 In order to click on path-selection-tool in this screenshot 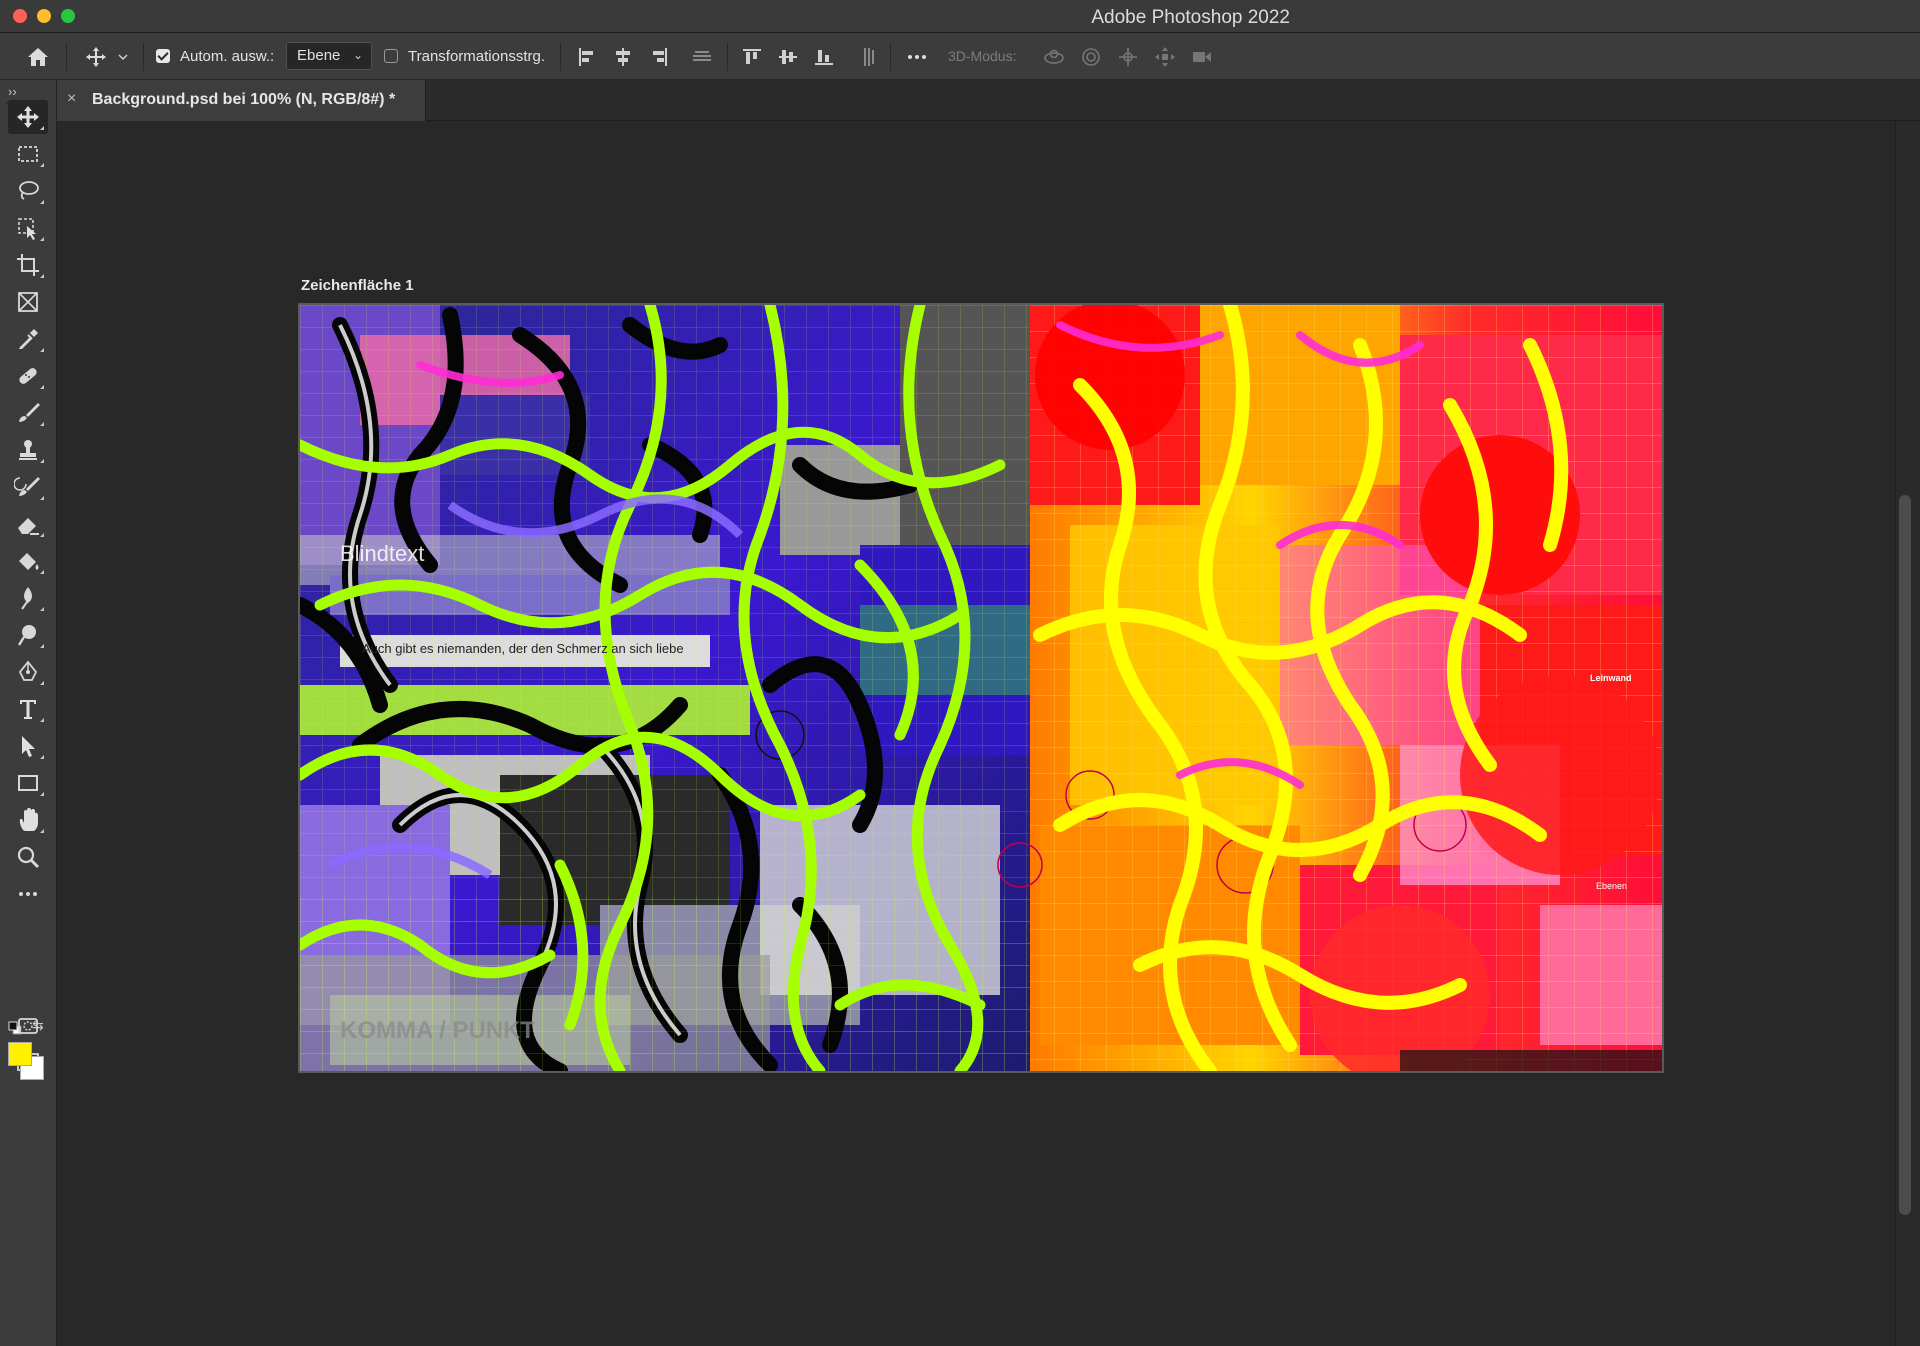, I will do `click(28, 746)`.